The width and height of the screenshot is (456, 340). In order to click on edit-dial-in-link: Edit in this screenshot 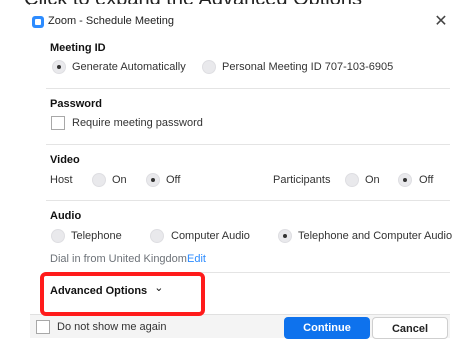, I will do `click(196, 259)`.